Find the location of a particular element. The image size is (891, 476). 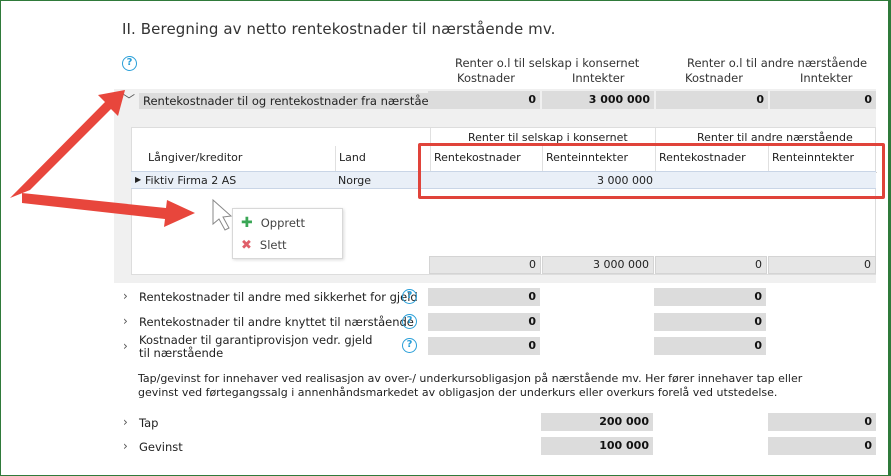

loss-value-2: 0 is located at coordinates (822, 422).